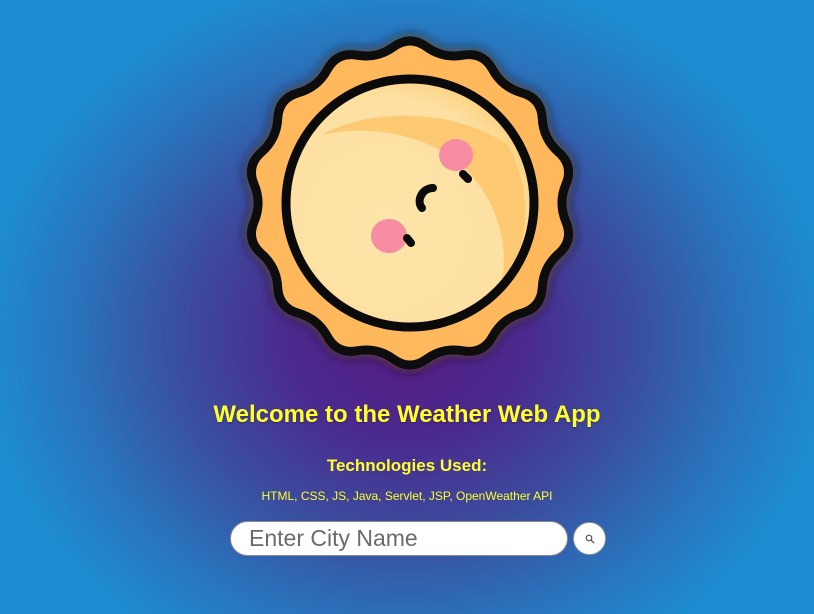  Describe the element at coordinates (399, 538) in the screenshot. I see `city-search-input` at that location.